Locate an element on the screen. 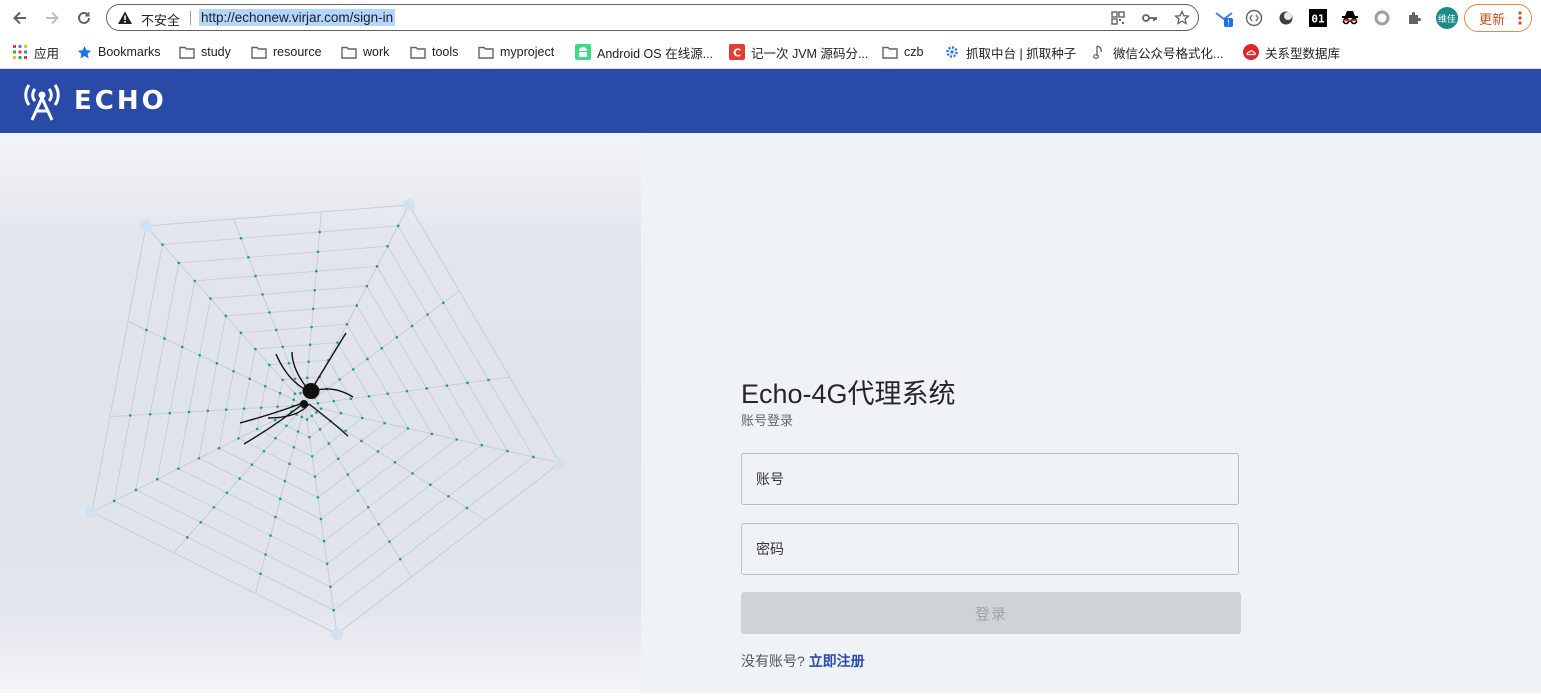  warning-icon is located at coordinates (125, 18).